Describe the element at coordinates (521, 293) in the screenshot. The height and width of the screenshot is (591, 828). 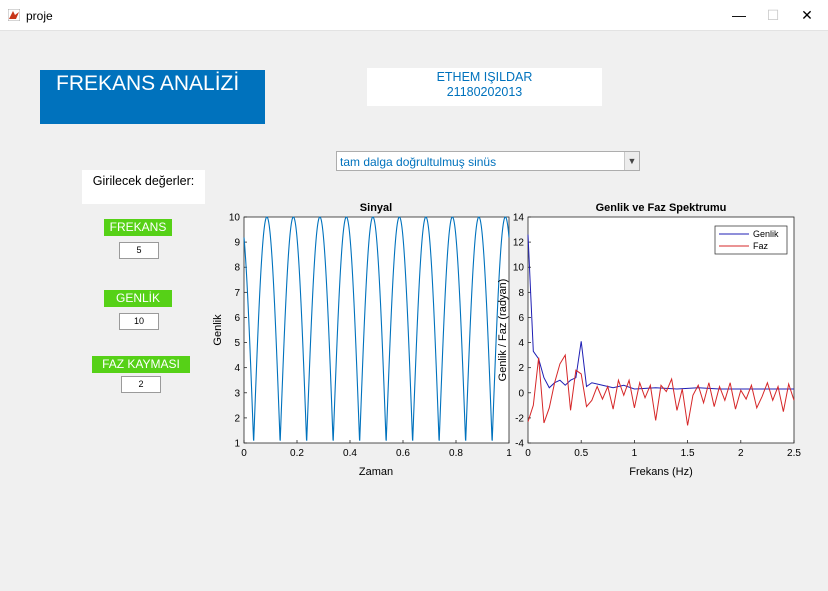
I see `spectrum-ytick-label: 8` at that location.